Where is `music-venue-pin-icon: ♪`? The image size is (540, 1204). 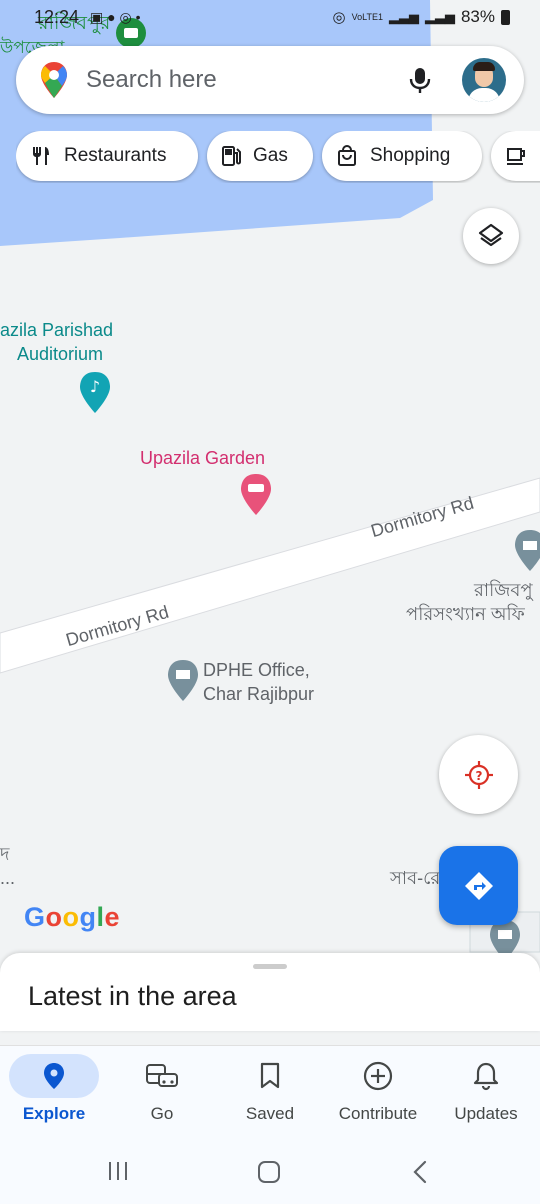
music-venue-pin-icon: ♪ is located at coordinates (95, 392).